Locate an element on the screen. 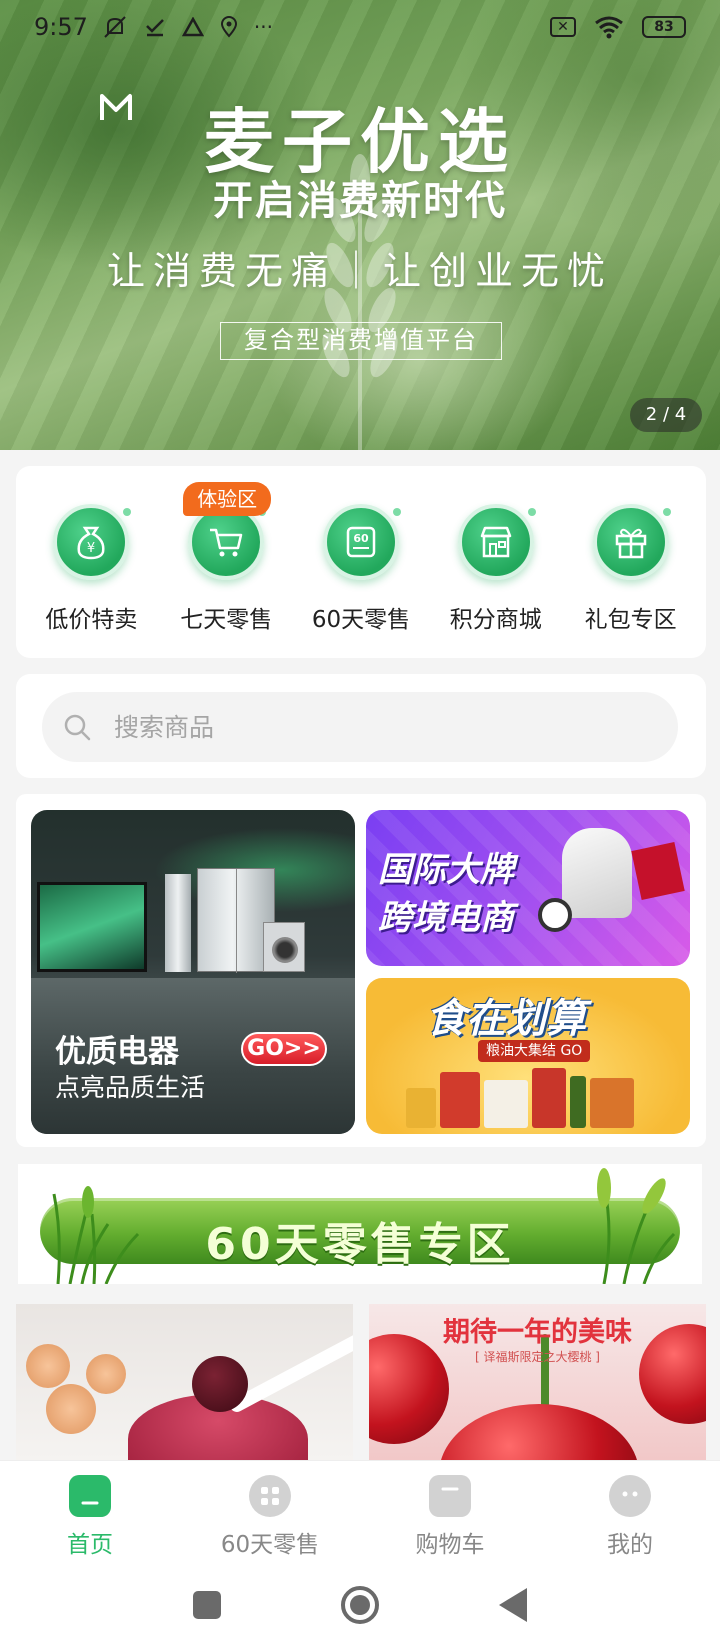 The image size is (720, 1650). watch-image is located at coordinates (555, 915).